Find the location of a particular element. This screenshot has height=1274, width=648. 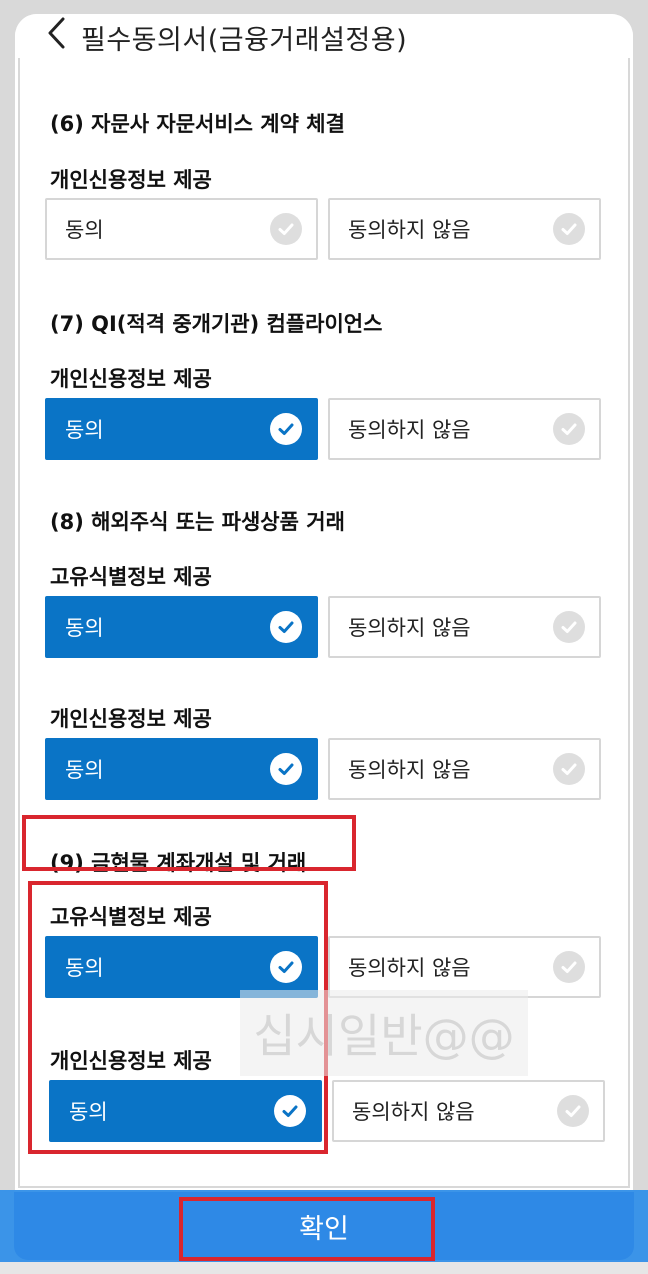

section-7-credit-disagree-option: 동의하지 않음 is located at coordinates (464, 429).